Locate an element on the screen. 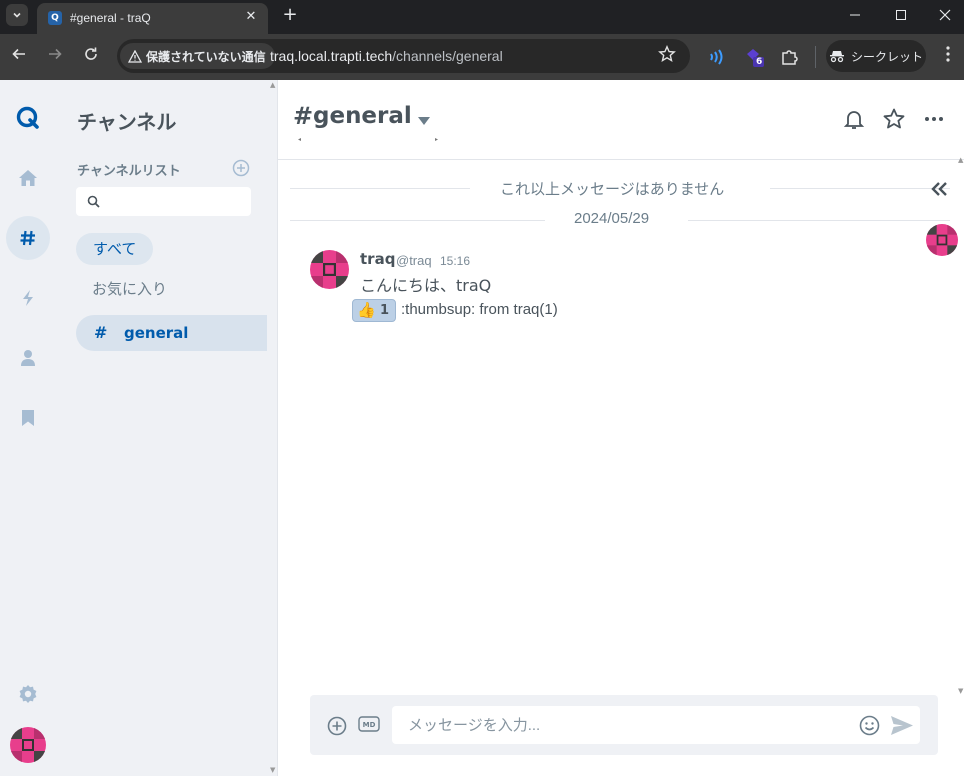 The width and height of the screenshot is (964, 776). channels-hash-icon is located at coordinates (28, 238).